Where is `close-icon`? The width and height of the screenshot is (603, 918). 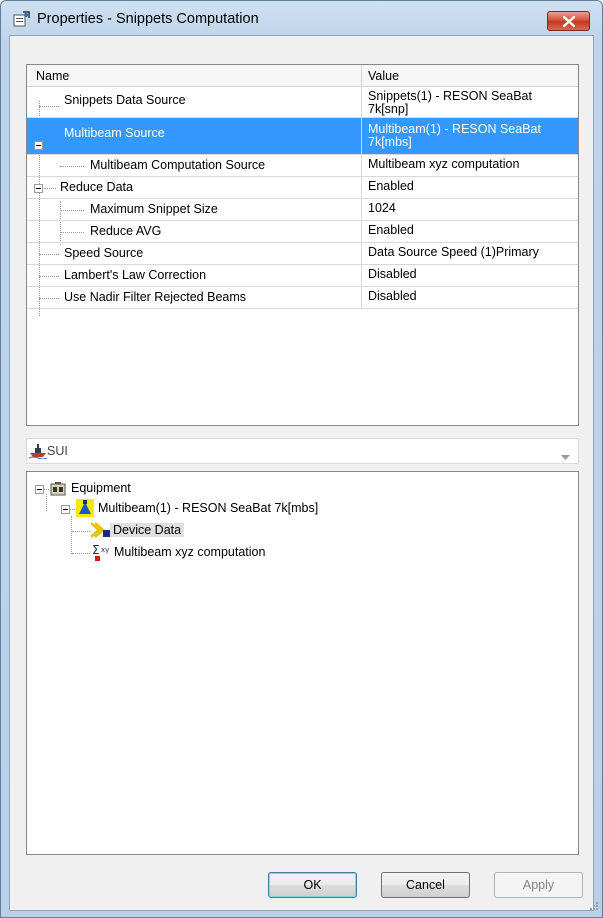
close-icon is located at coordinates (569, 21).